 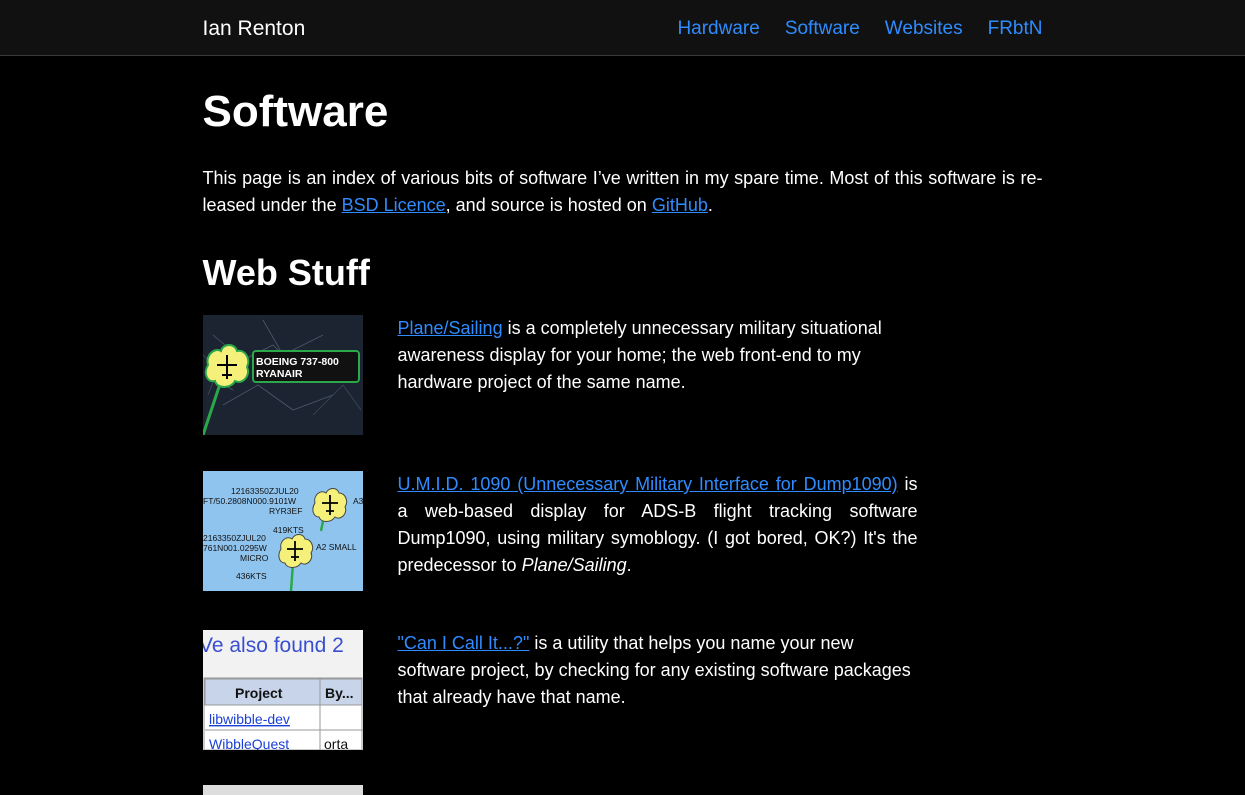 I want to click on thumb-b-line3: MICRO, so click(x=254, y=558).